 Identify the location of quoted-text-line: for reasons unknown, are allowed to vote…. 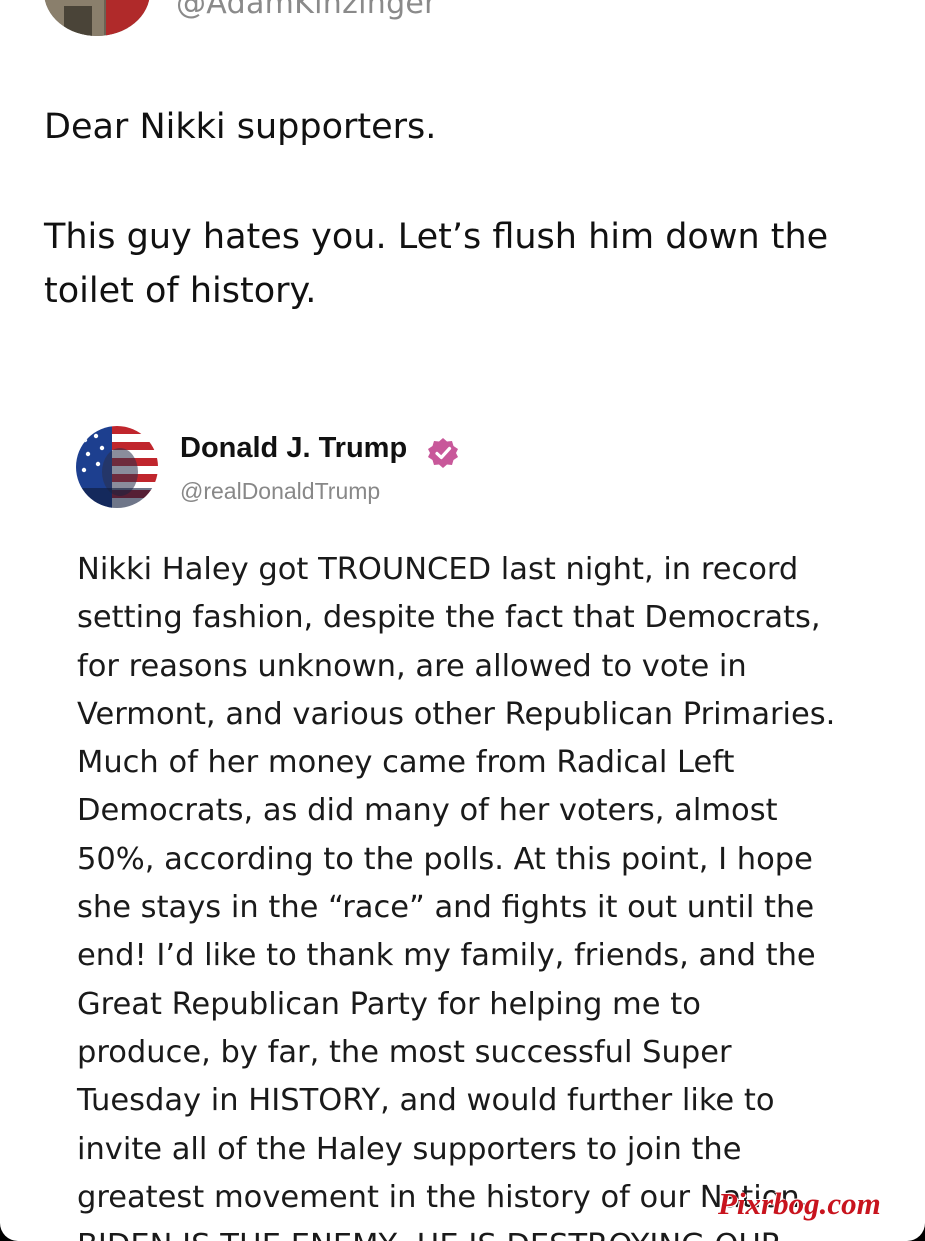
(412, 666).